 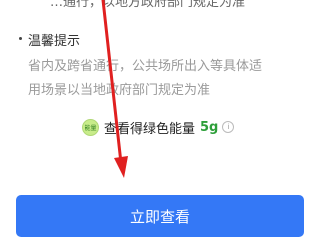 What do you see at coordinates (150, 129) in the screenshot?
I see `energy-label: 查看得绿色能量` at bounding box center [150, 129].